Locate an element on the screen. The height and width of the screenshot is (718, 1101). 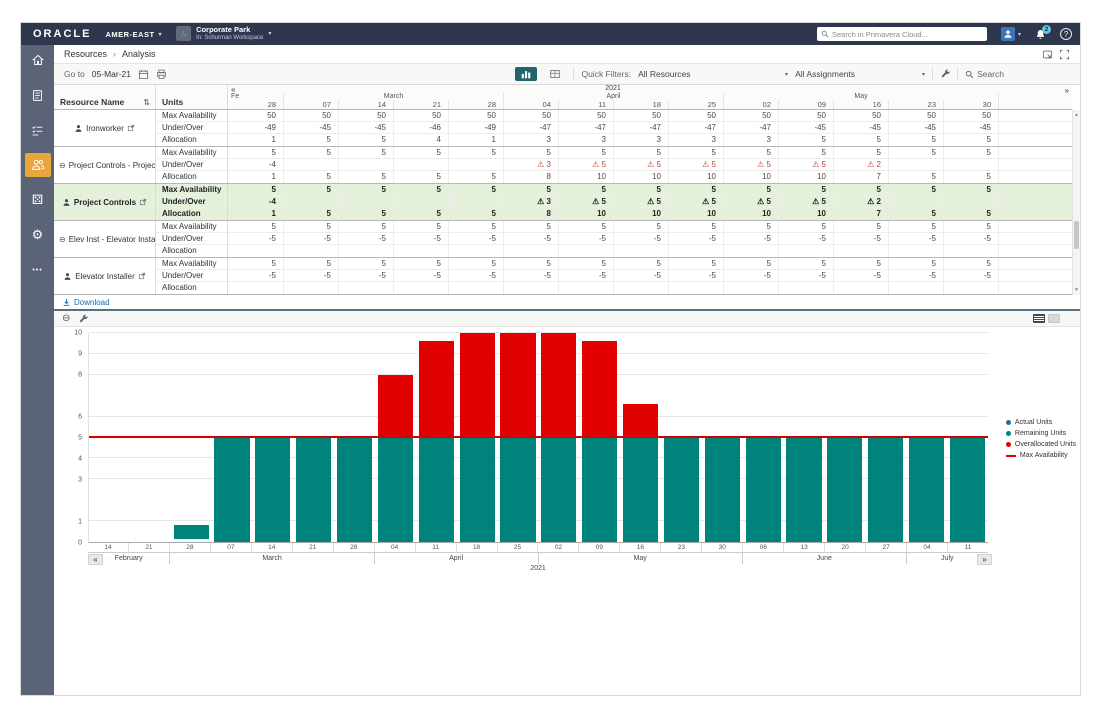
timeline-next-button: » is located at coordinates (1067, 90).